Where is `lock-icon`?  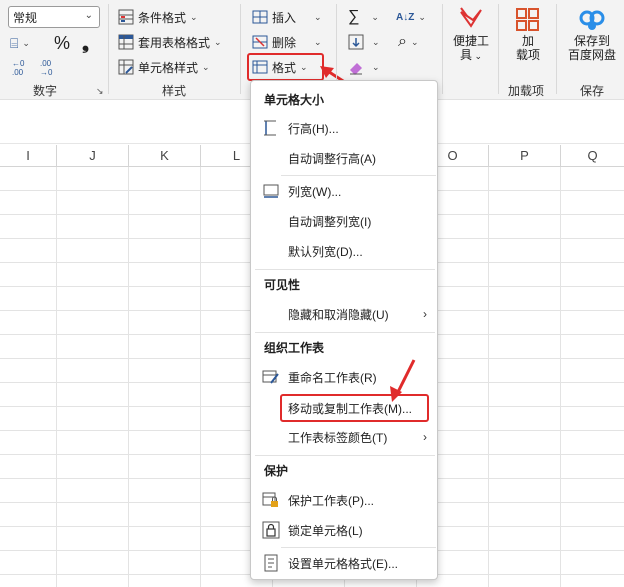
lock-icon is located at coordinates (271, 530).